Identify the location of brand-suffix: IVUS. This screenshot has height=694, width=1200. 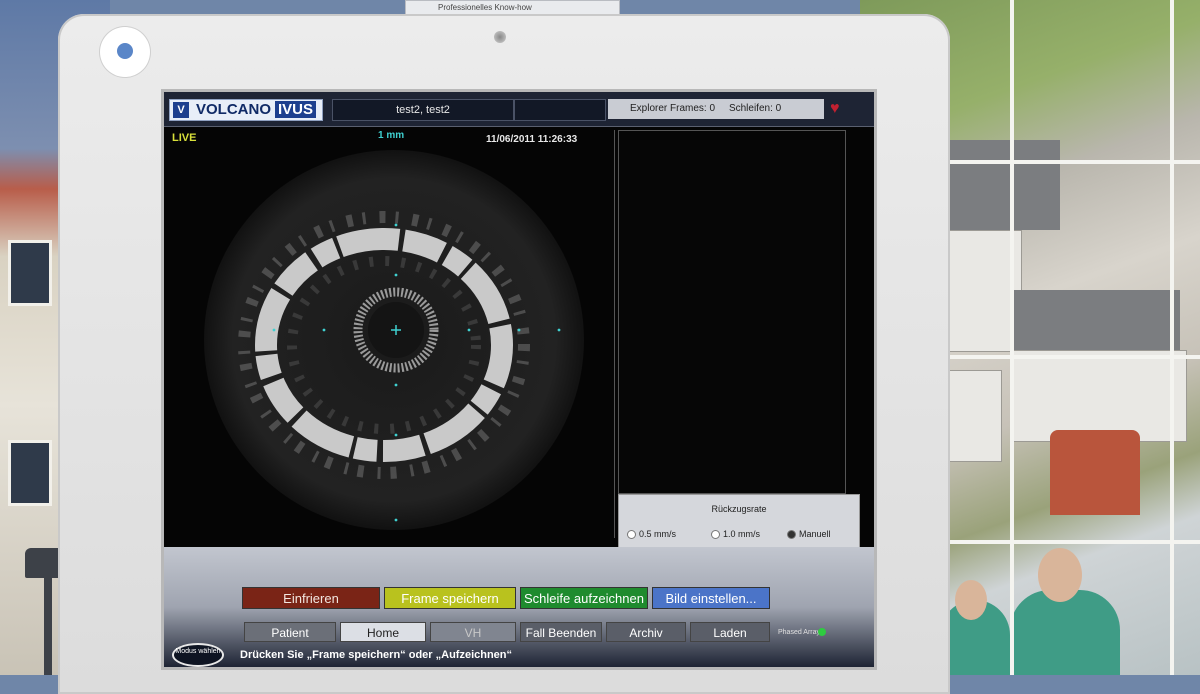
(296, 109).